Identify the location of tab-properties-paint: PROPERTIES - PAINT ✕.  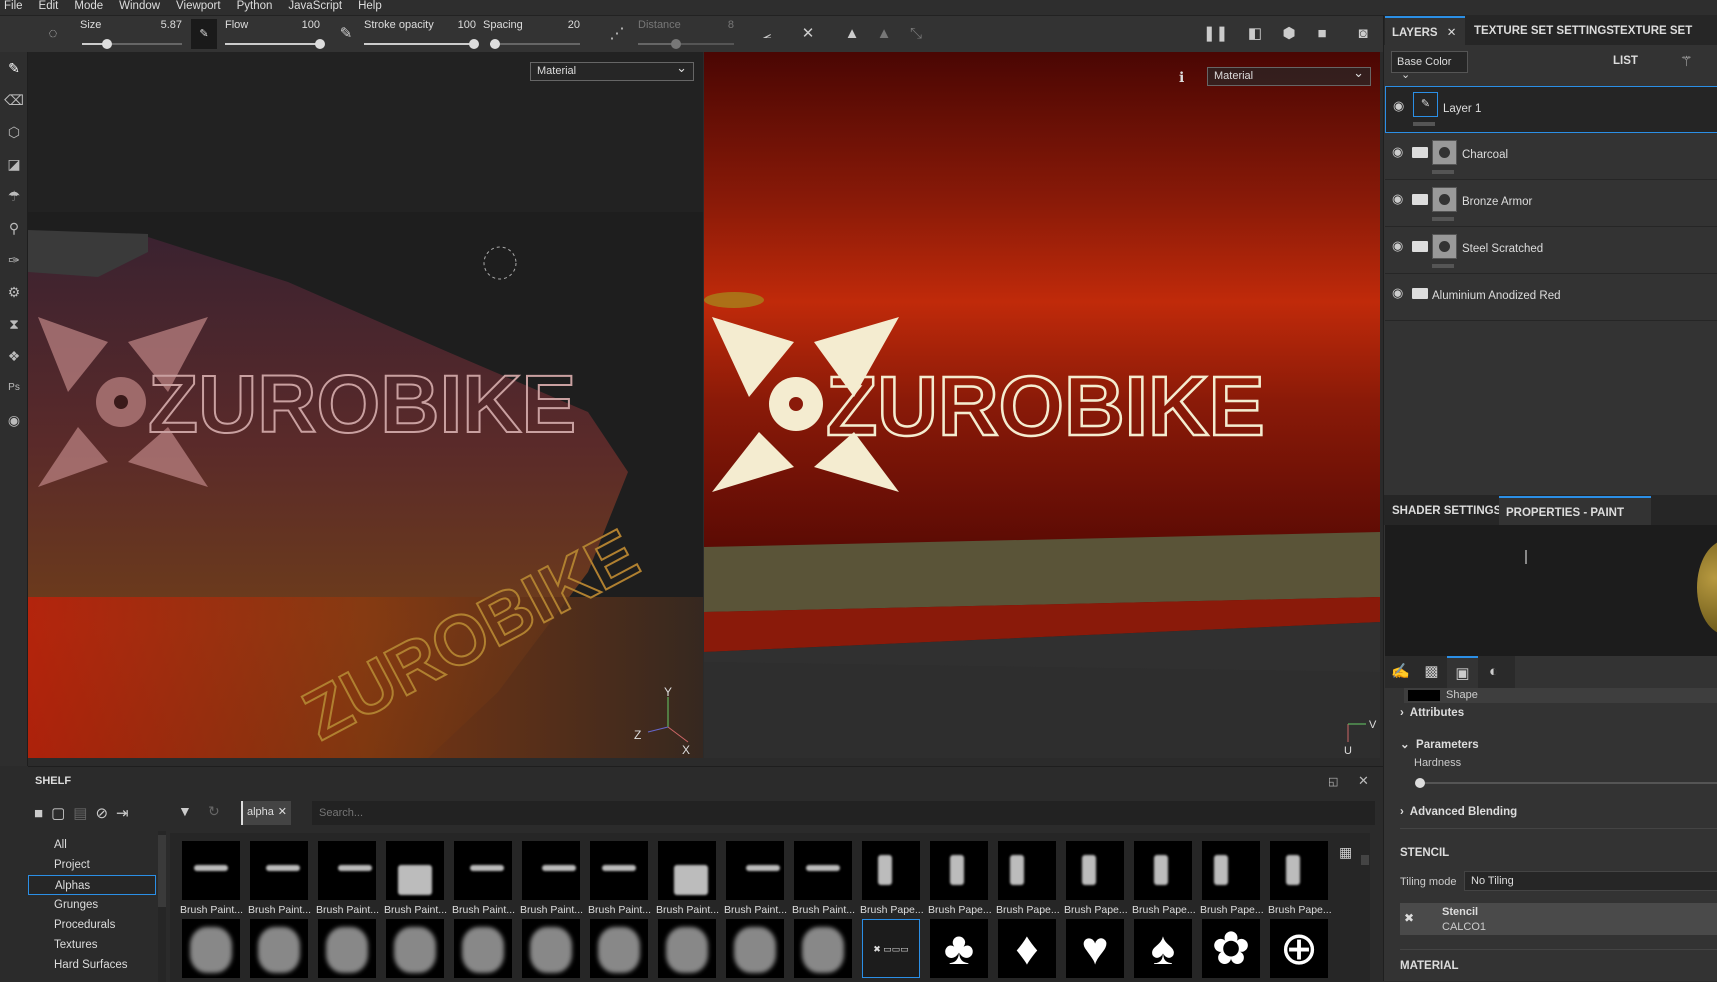
(1575, 522).